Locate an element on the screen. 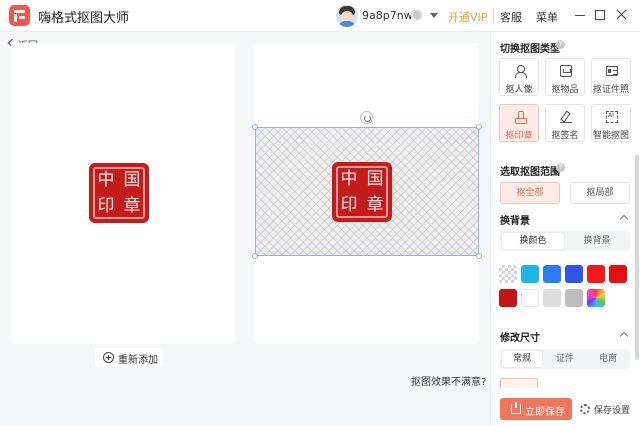 Image resolution: width=640 pixels, height=426 pixels. person-icon is located at coordinates (520, 71).